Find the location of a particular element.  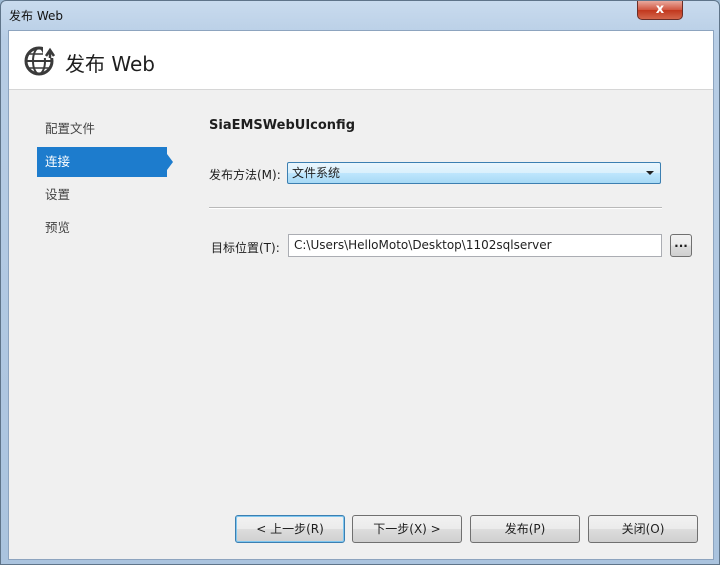

section-divider is located at coordinates (435, 208).